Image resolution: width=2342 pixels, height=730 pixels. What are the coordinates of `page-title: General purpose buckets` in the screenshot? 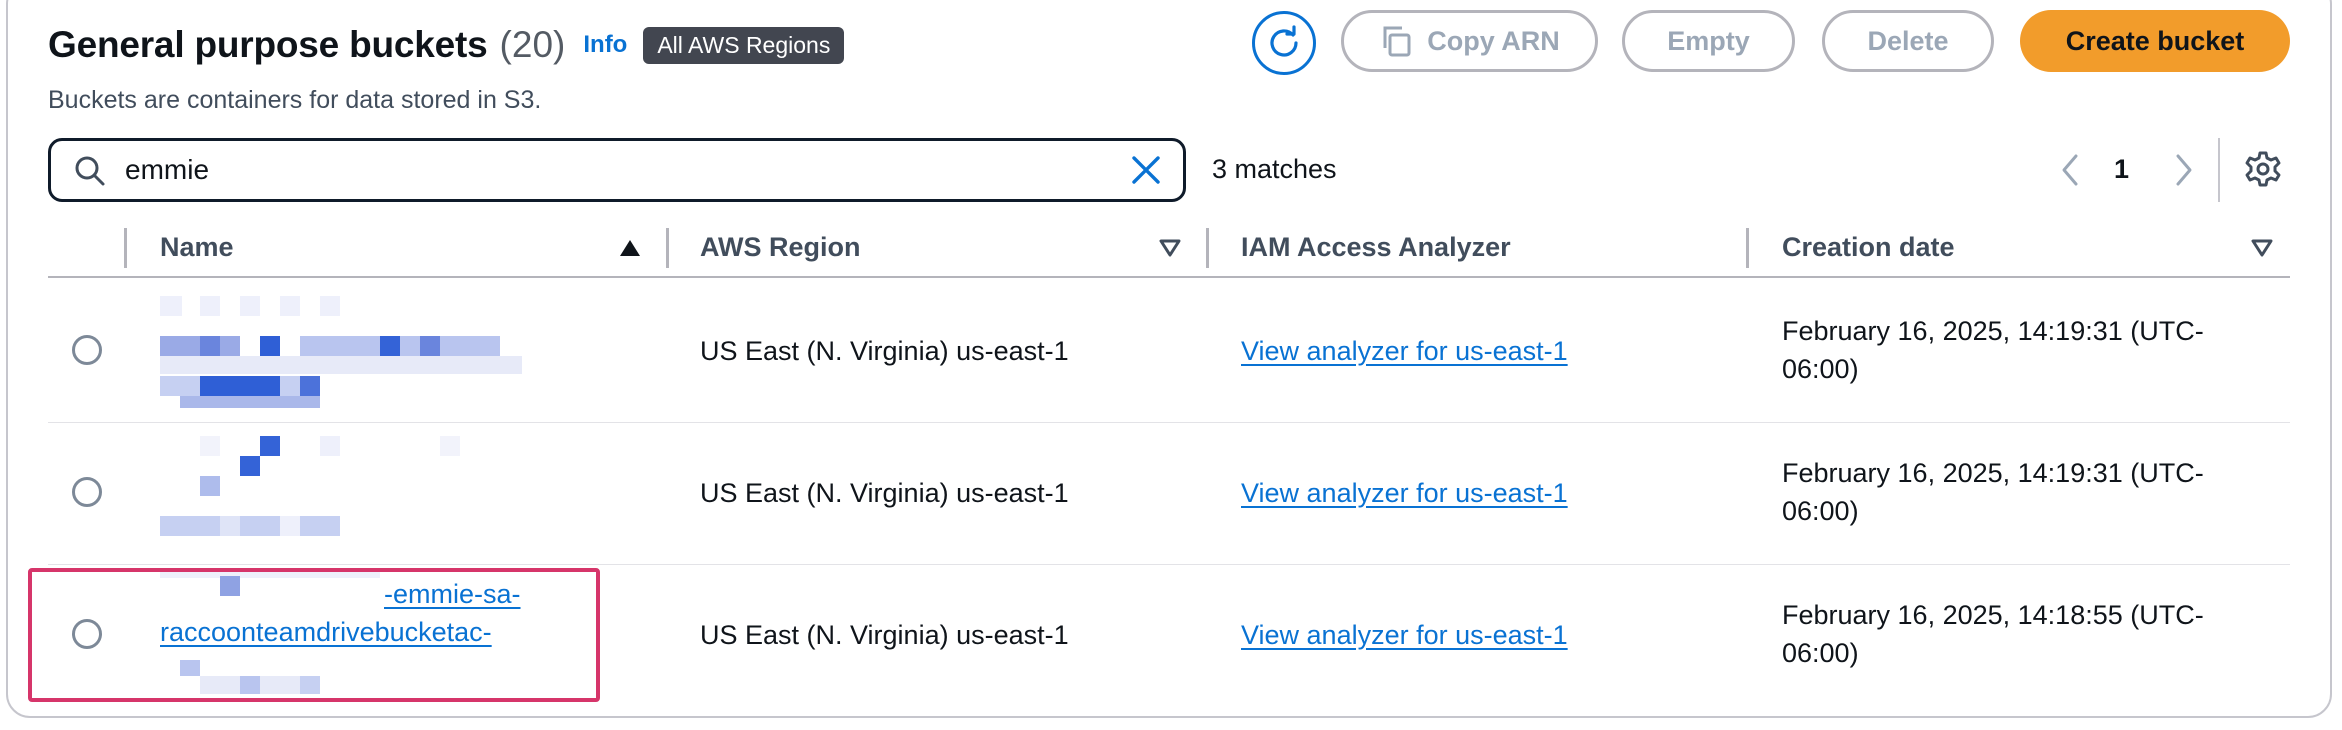 It's located at (268, 44).